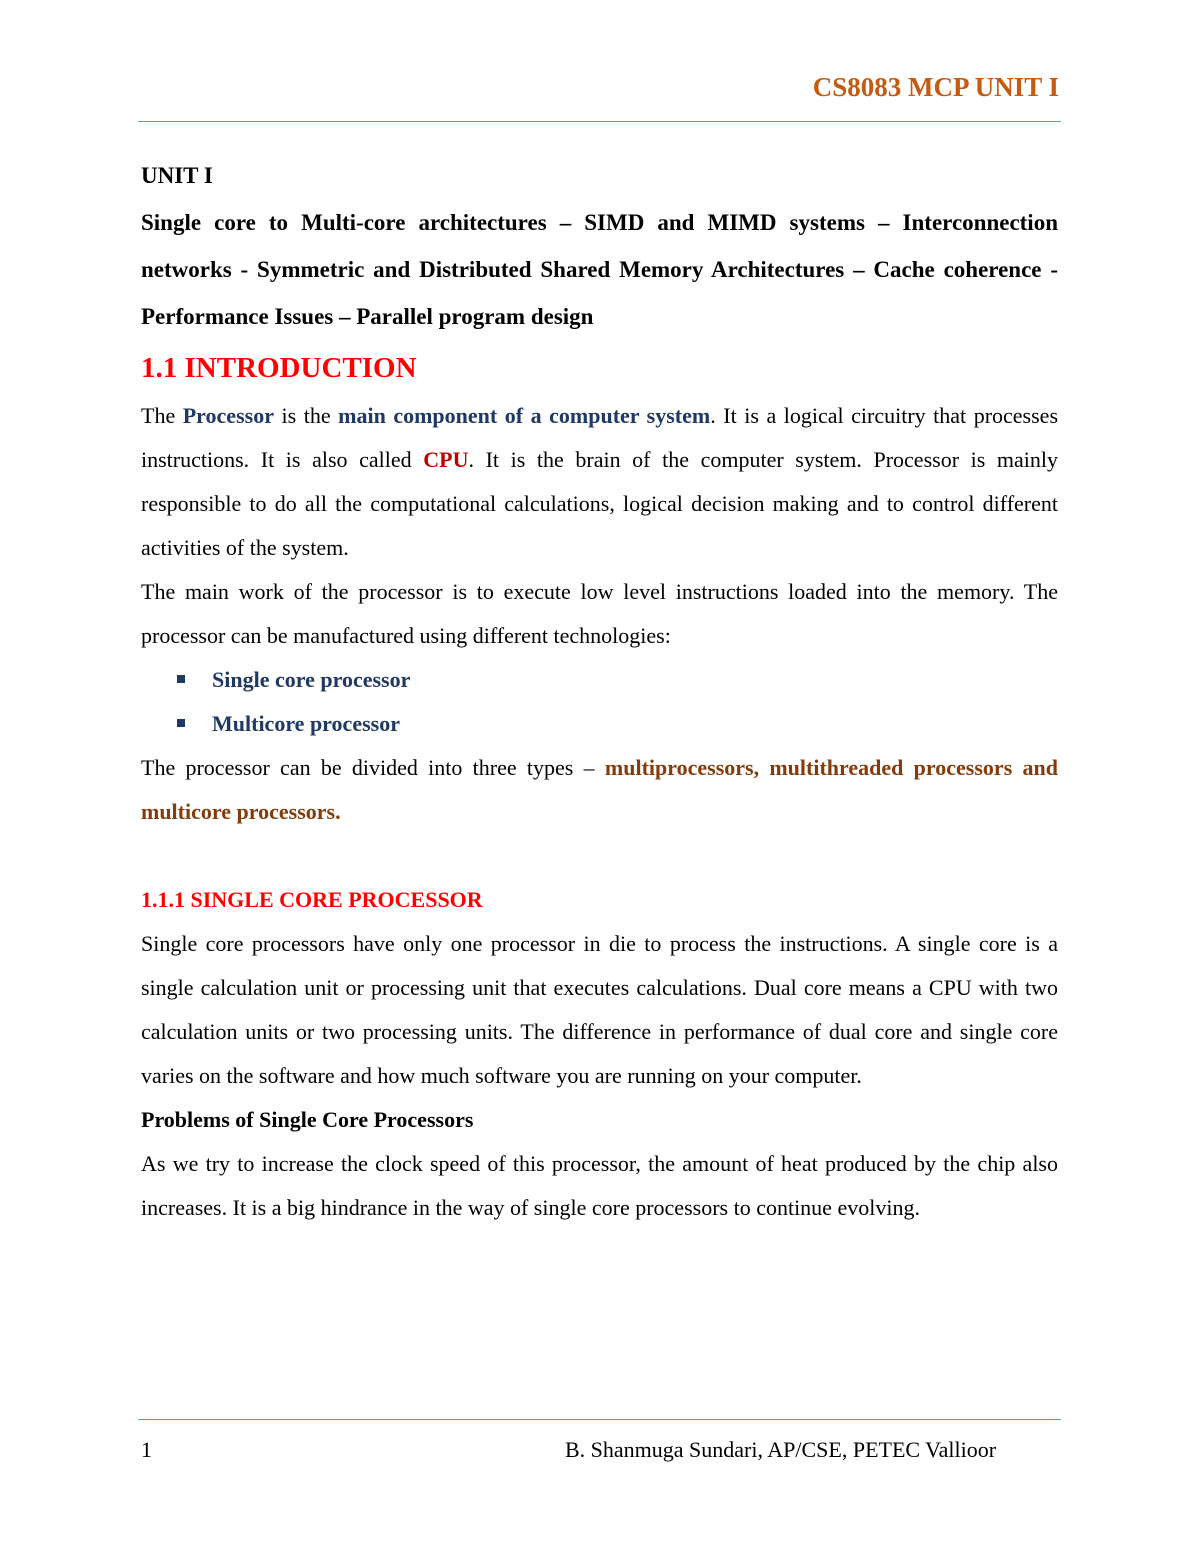 This screenshot has width=1200, height=1553. What do you see at coordinates (279, 368) in the screenshot?
I see `section-heading-introduction: 1.1 INTRODUCTION` at bounding box center [279, 368].